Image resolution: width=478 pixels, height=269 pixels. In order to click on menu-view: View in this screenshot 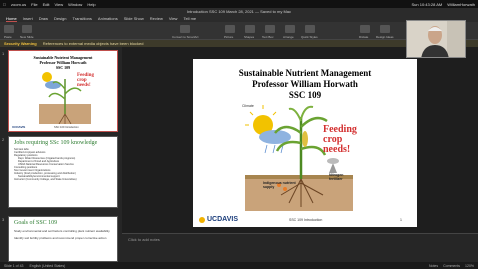, I will do `click(58, 4)`.